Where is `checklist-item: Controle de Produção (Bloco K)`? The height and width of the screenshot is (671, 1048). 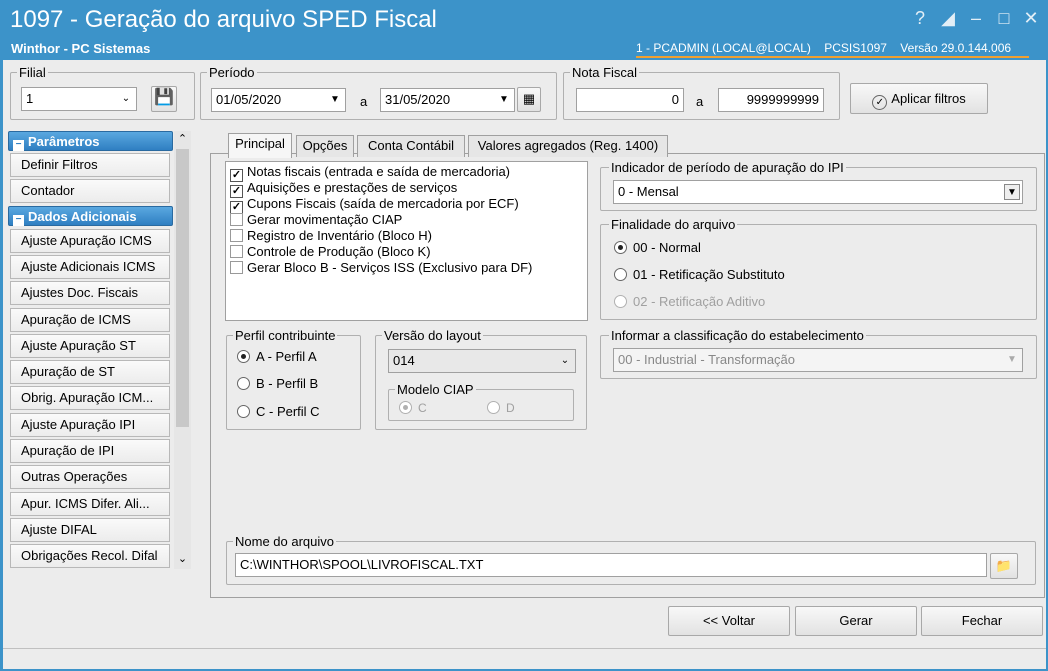 checklist-item: Controle de Produção (Bloco K) is located at coordinates (330, 252).